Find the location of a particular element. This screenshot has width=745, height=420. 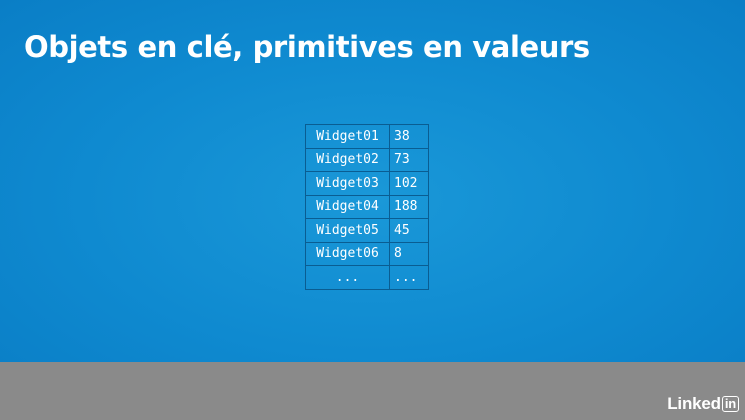

table-row: Widget04 188 is located at coordinates (367, 206).